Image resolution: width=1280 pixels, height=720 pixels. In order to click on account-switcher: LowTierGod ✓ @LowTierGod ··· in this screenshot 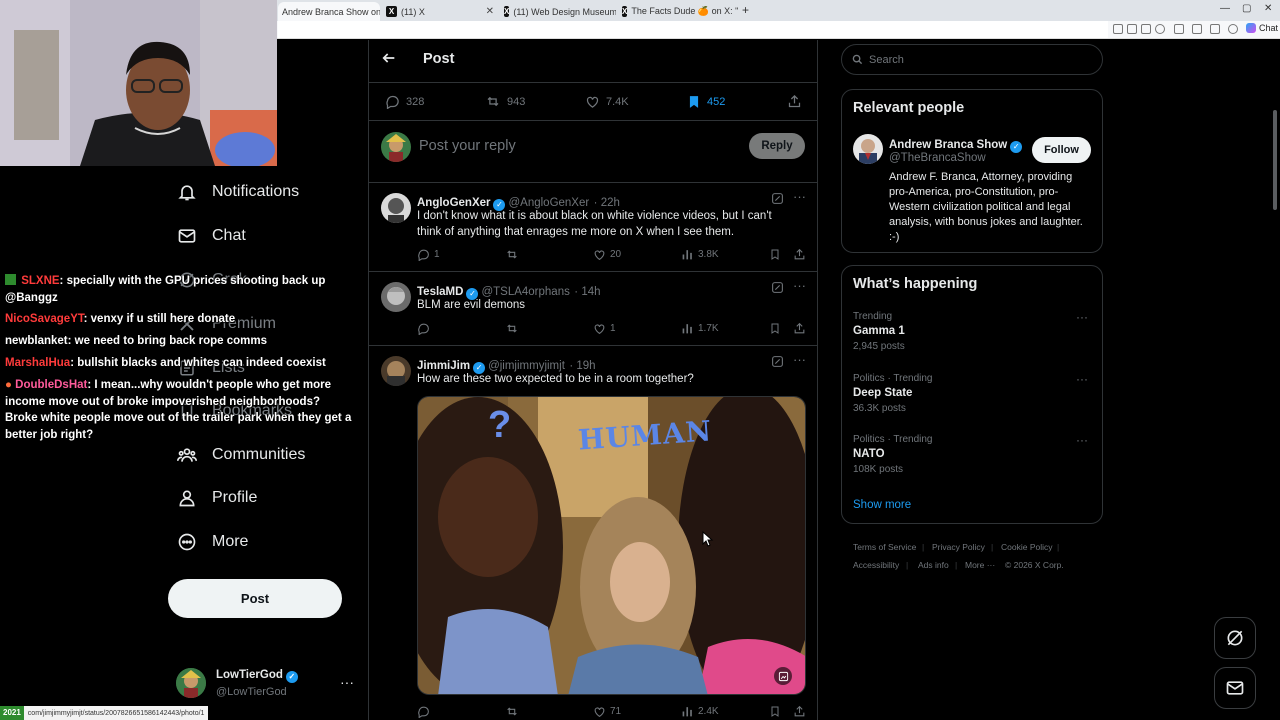, I will do `click(263, 684)`.